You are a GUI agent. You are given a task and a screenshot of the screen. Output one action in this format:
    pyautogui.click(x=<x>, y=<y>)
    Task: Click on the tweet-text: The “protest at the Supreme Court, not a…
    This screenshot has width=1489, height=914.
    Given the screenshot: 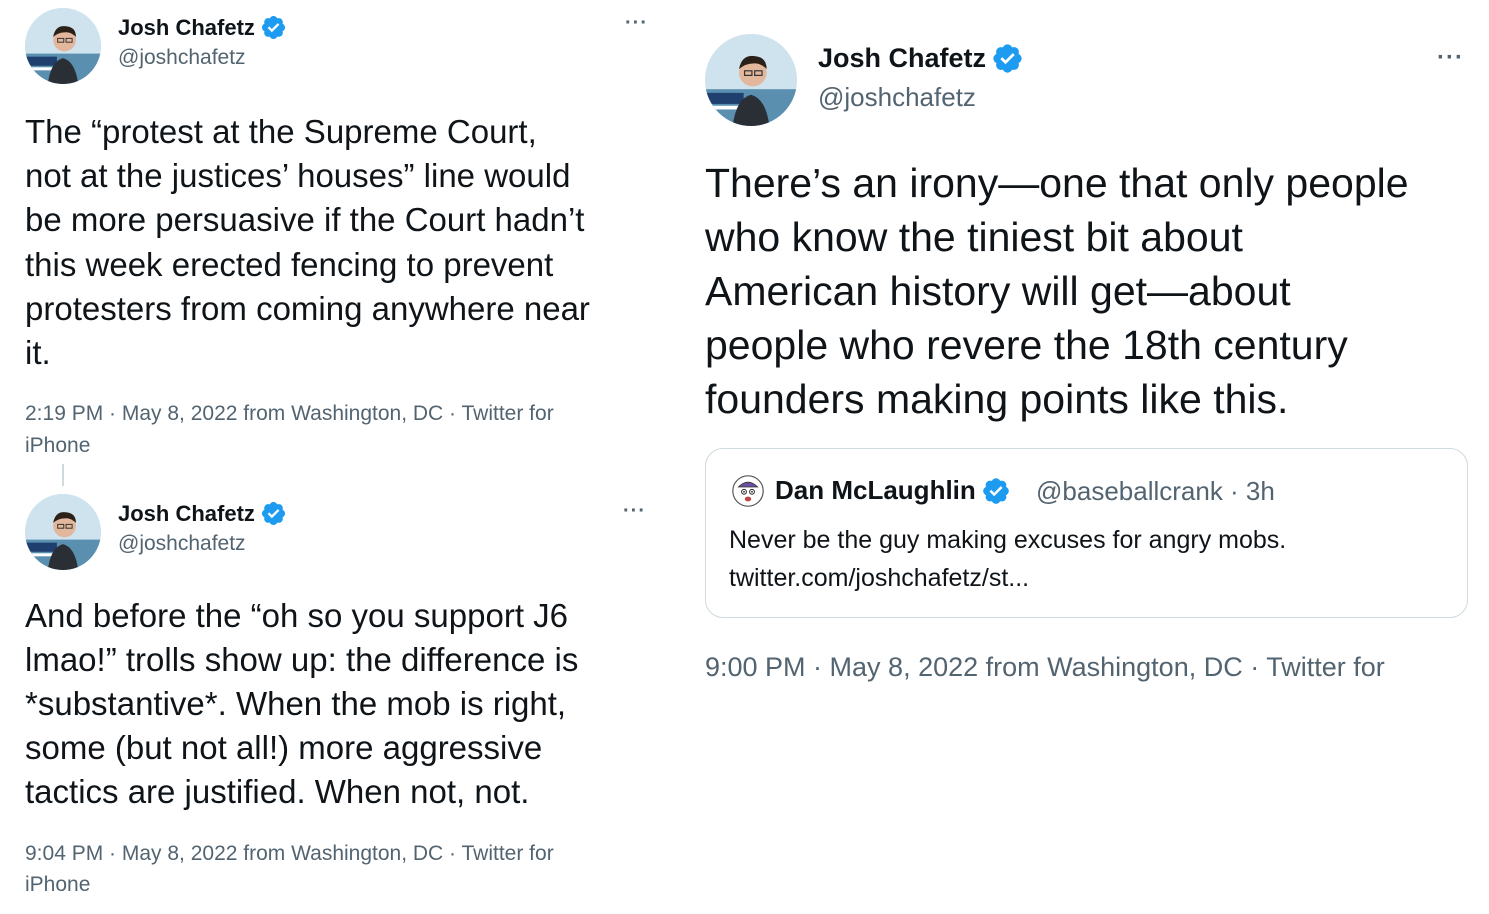 What is the action you would take?
    pyautogui.click(x=307, y=242)
    